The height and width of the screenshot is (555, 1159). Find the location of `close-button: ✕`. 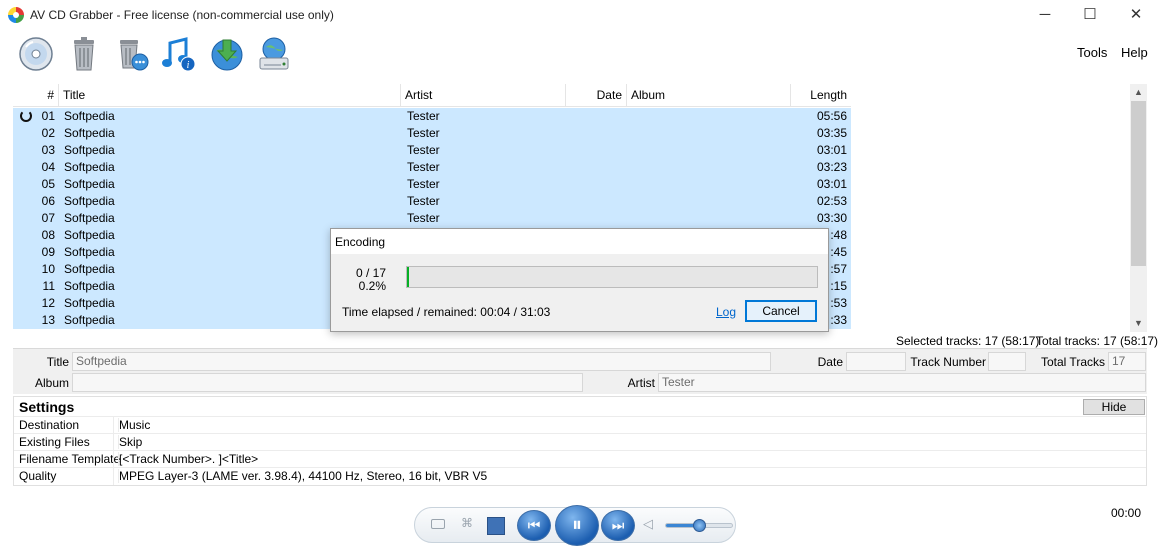

close-button: ✕ is located at coordinates (1136, 15).